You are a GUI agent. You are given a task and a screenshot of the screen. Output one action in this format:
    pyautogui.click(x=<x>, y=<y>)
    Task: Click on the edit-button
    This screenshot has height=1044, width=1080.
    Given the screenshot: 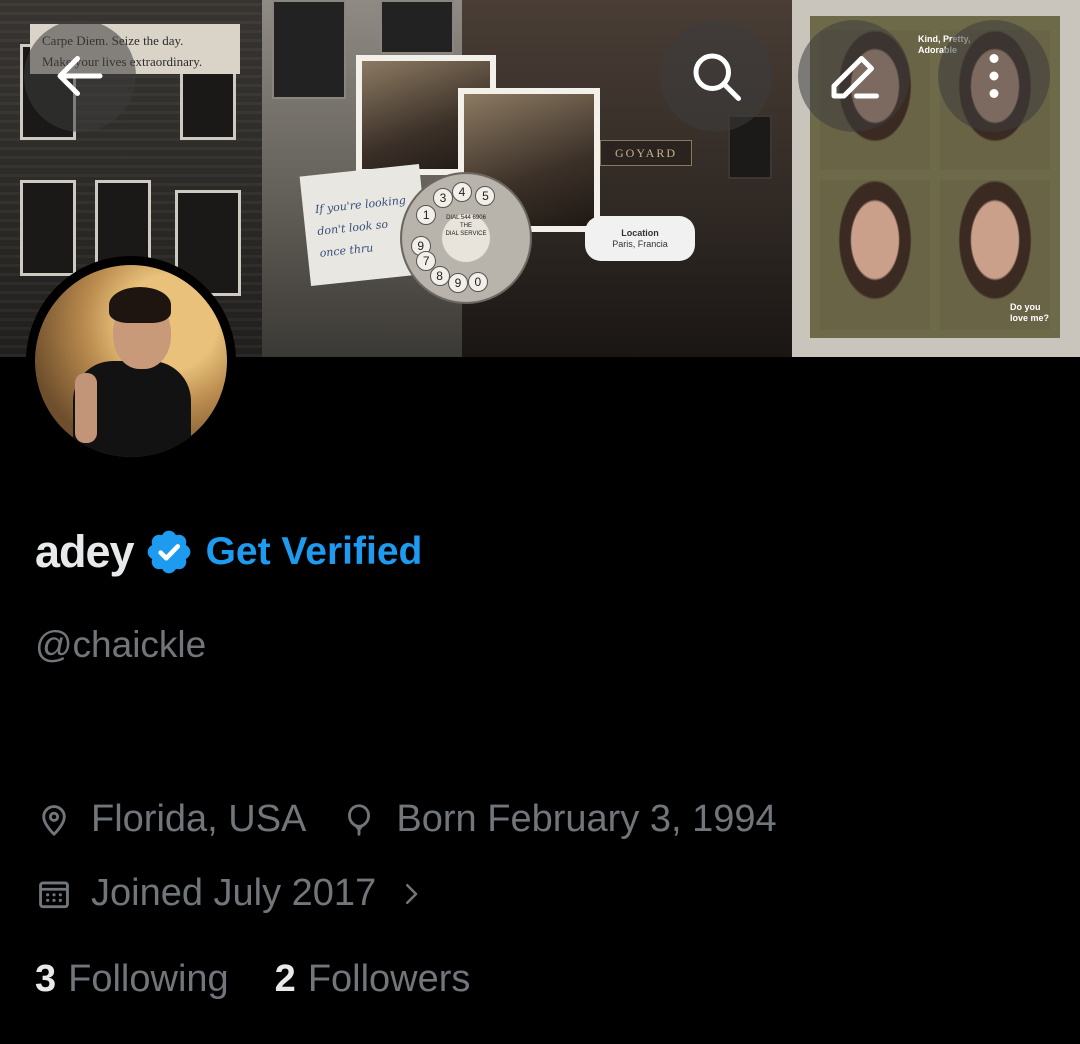 What is the action you would take?
    pyautogui.click(x=854, y=76)
    